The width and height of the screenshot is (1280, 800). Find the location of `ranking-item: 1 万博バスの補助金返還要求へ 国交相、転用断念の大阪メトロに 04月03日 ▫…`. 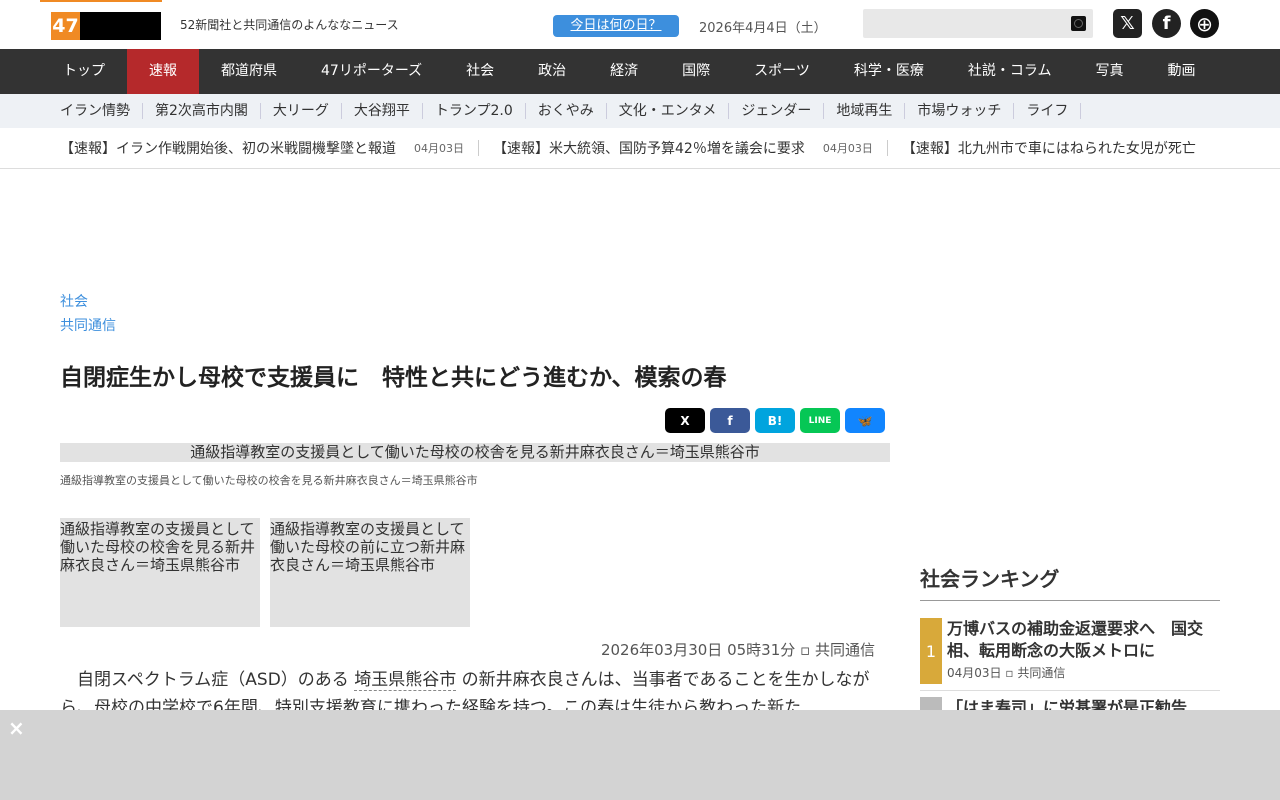

ranking-item: 1 万博バスの補助金返還要求へ 国交相、転用断念の大阪メトロに 04月03日 ▫… is located at coordinates (1070, 654).